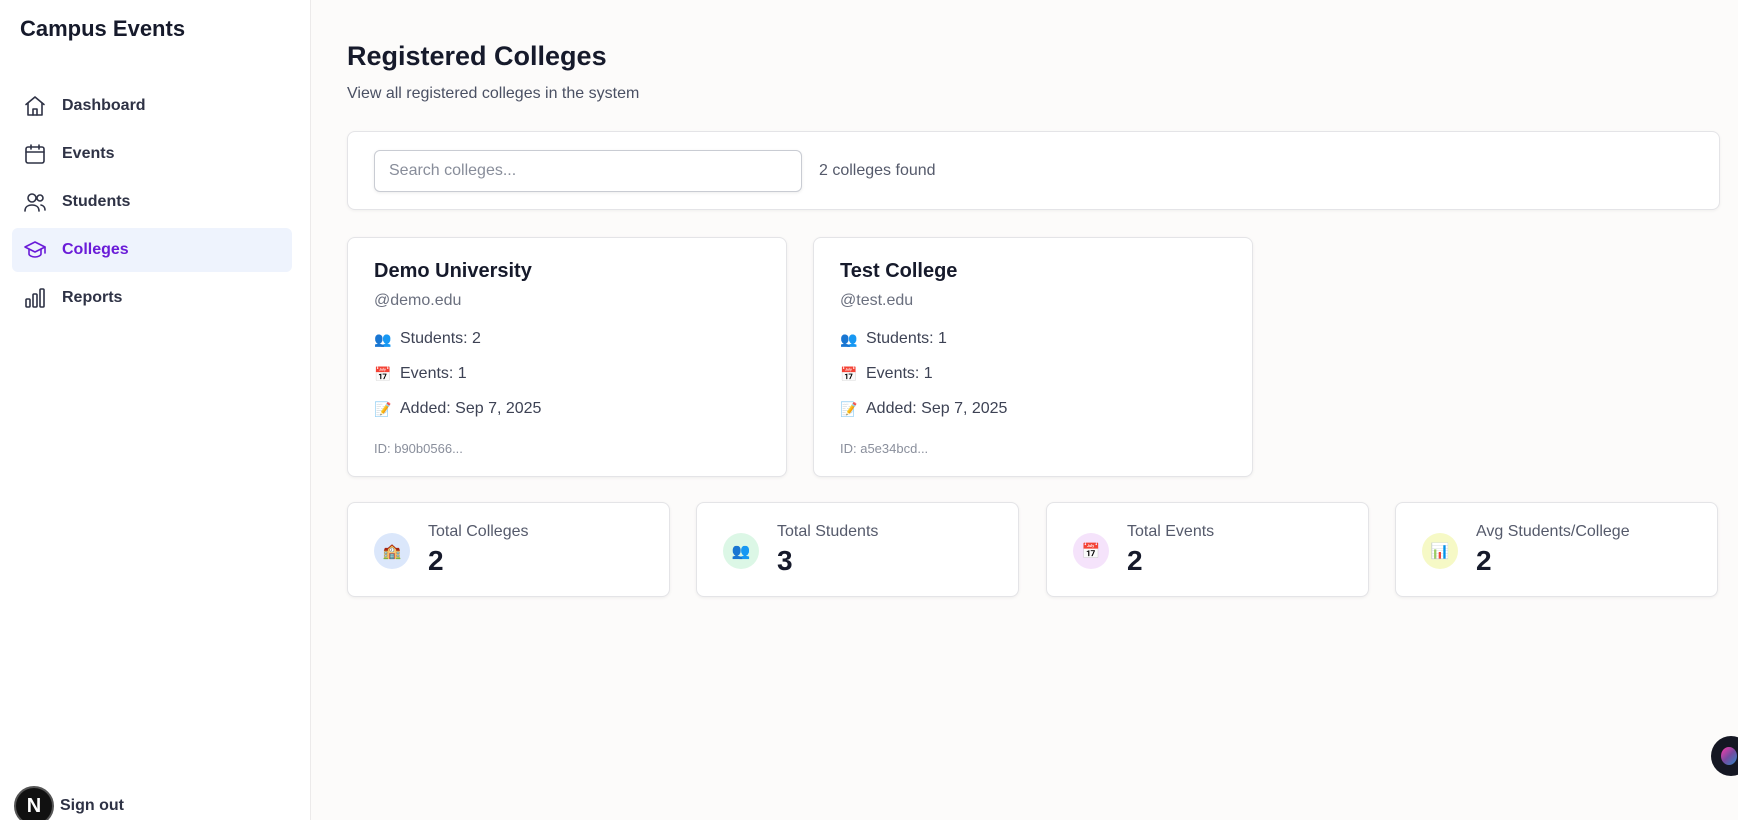 This screenshot has width=1738, height=820. What do you see at coordinates (1553, 531) in the screenshot?
I see `summary-label: Avg Students/College` at bounding box center [1553, 531].